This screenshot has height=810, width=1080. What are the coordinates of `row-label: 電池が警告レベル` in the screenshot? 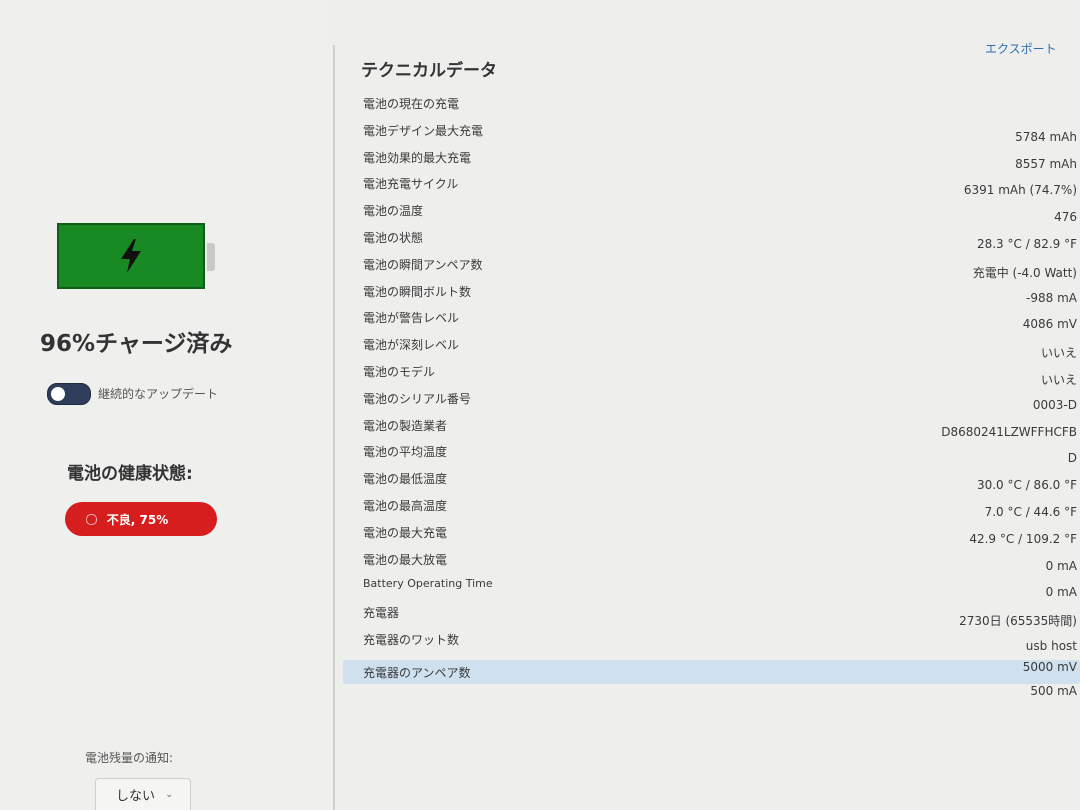 It's located at (411, 318).